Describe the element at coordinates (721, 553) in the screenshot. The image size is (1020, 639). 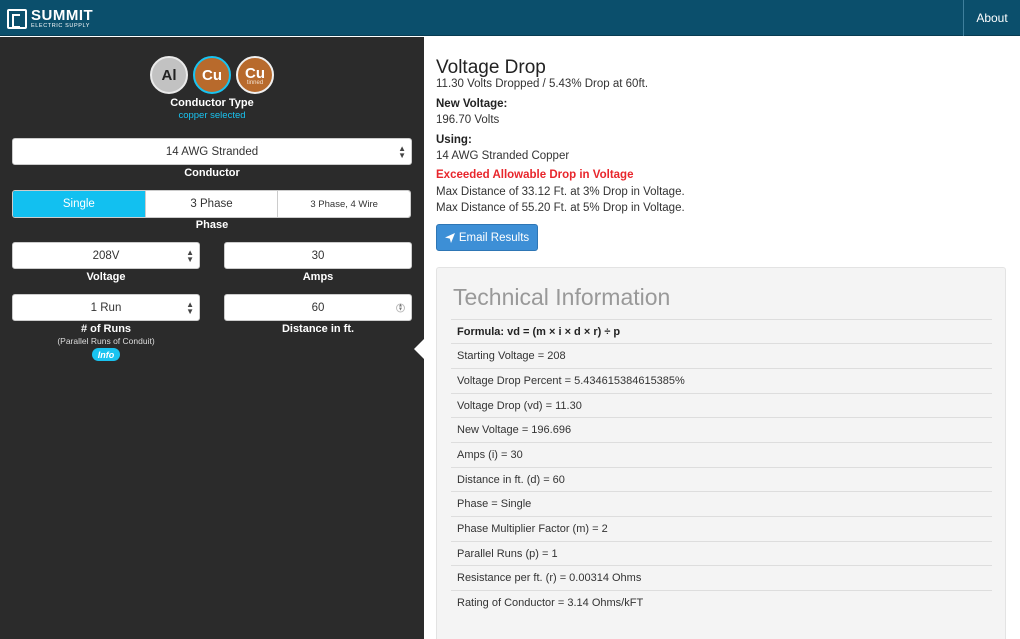
I see `tech-row: Parallel Runs (p) = 1` at that location.